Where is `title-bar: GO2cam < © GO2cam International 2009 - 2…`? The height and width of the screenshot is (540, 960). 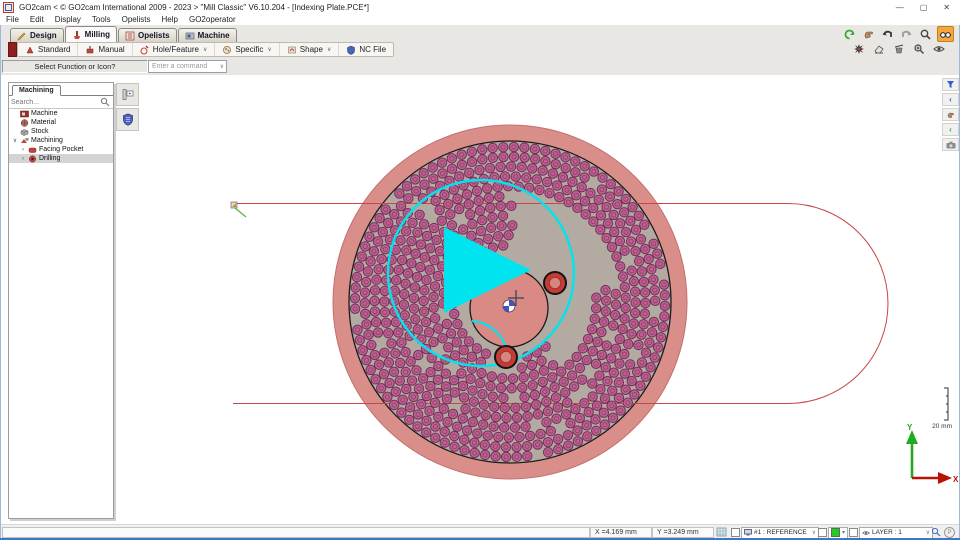 title-bar: GO2cam < © GO2cam International 2009 - 2… is located at coordinates (480, 7).